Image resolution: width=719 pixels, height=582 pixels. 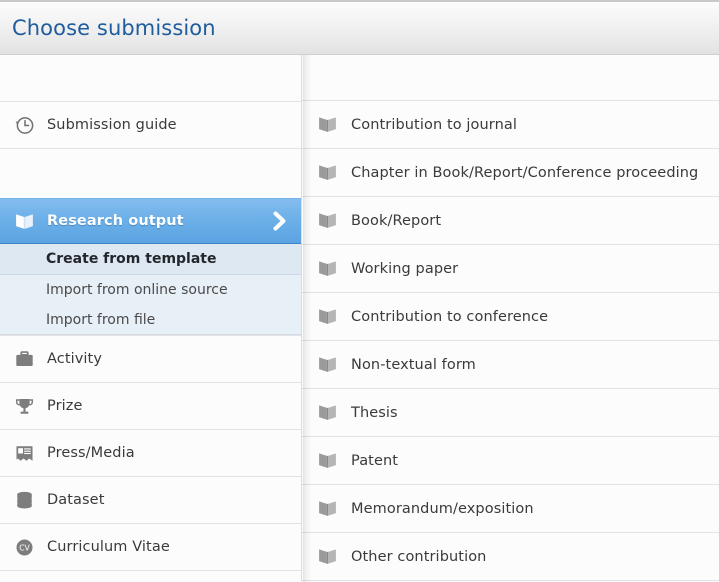 What do you see at coordinates (359, 27) in the screenshot?
I see `dialog-header: Choose submission` at bounding box center [359, 27].